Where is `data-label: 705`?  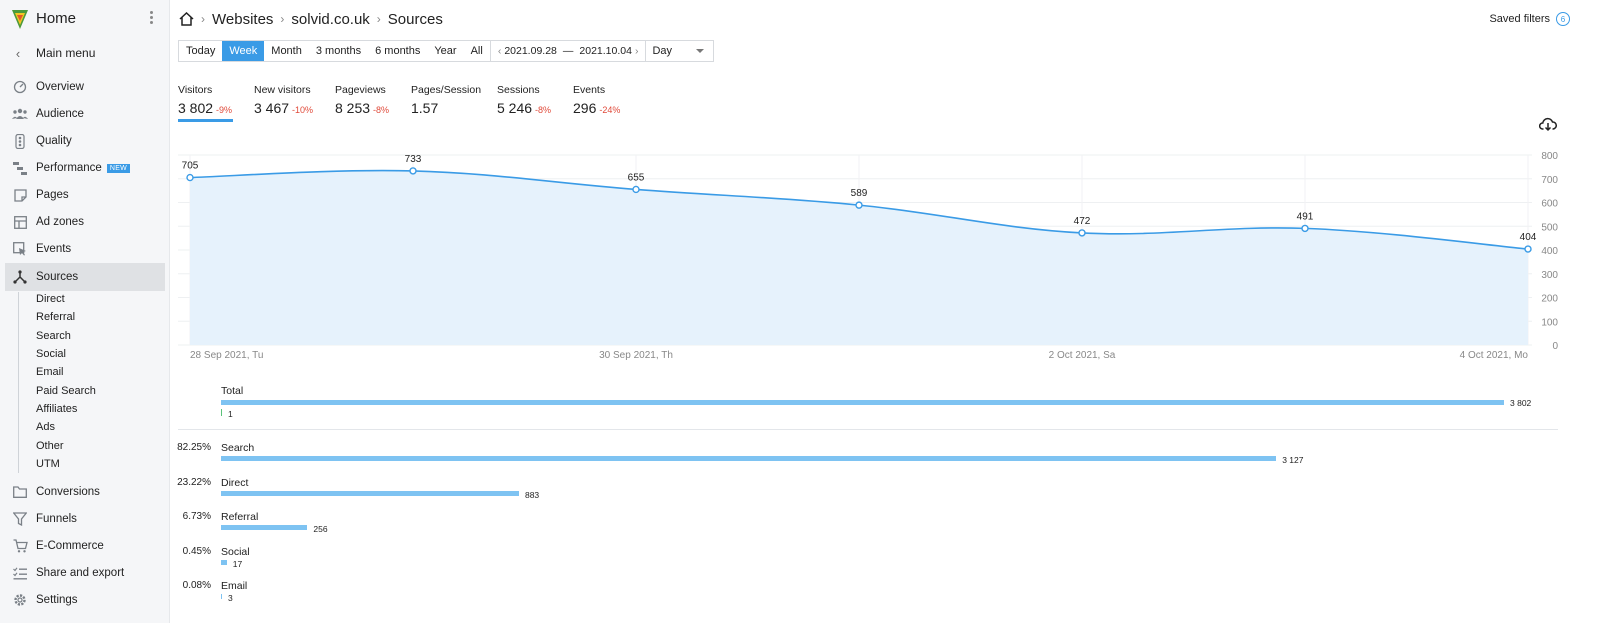 data-label: 705 is located at coordinates (190, 166).